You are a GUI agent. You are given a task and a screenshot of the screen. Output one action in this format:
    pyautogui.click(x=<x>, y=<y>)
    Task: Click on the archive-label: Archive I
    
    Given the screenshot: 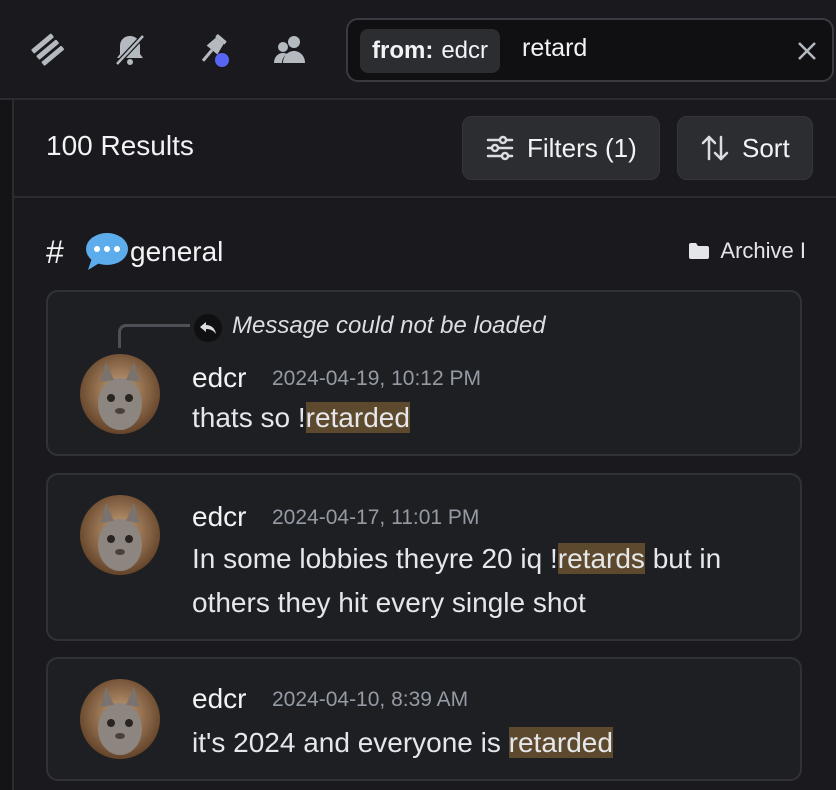 What is the action you would take?
    pyautogui.click(x=763, y=250)
    